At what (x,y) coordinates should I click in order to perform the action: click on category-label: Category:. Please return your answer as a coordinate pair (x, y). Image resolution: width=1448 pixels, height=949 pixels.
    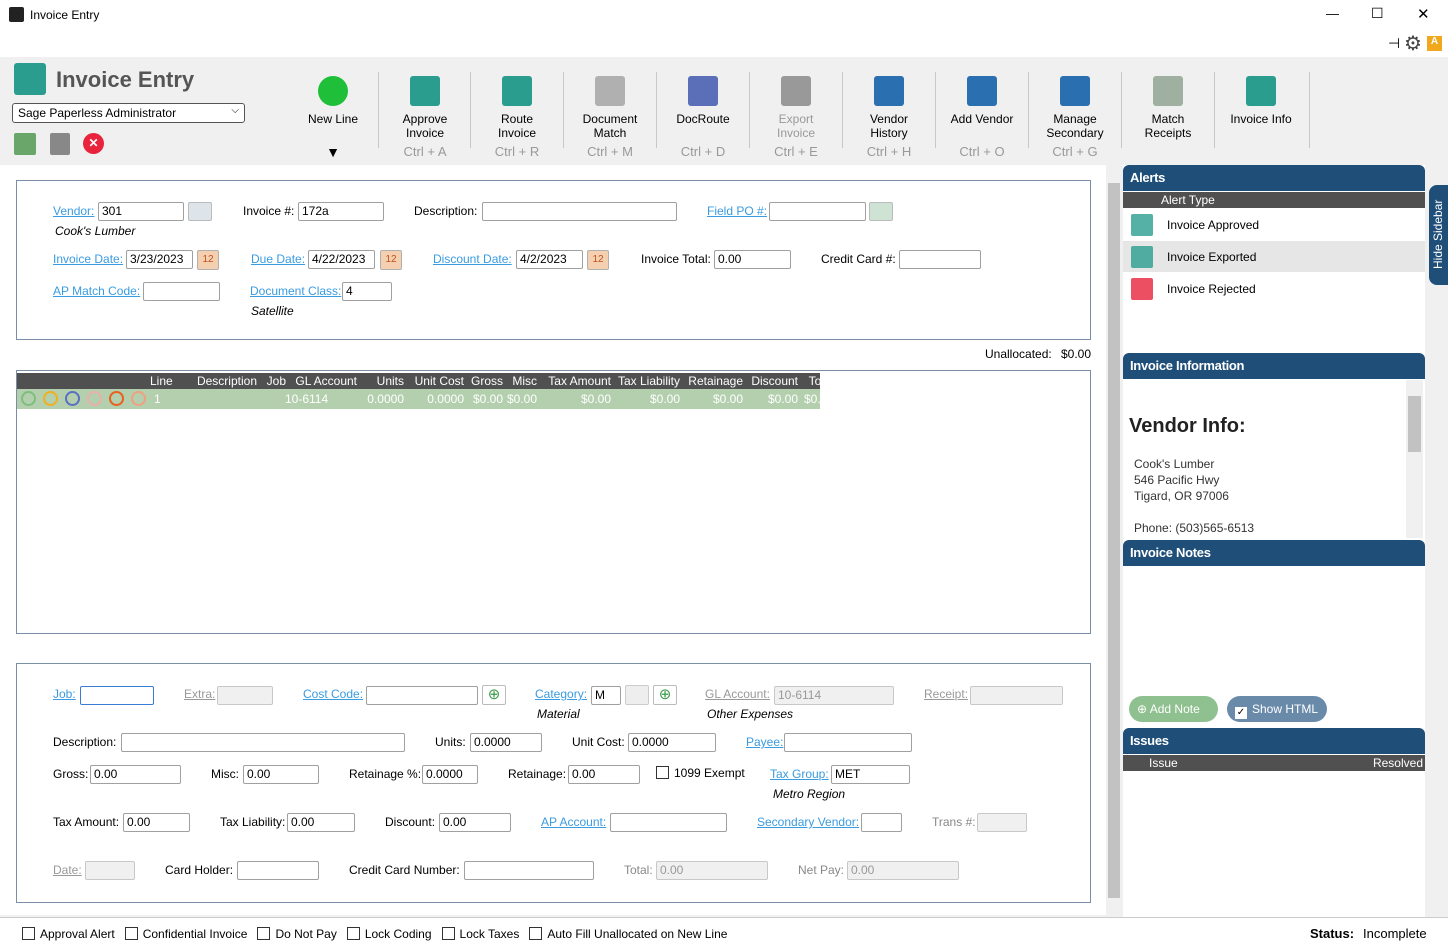
    Looking at the image, I should click on (561, 694).